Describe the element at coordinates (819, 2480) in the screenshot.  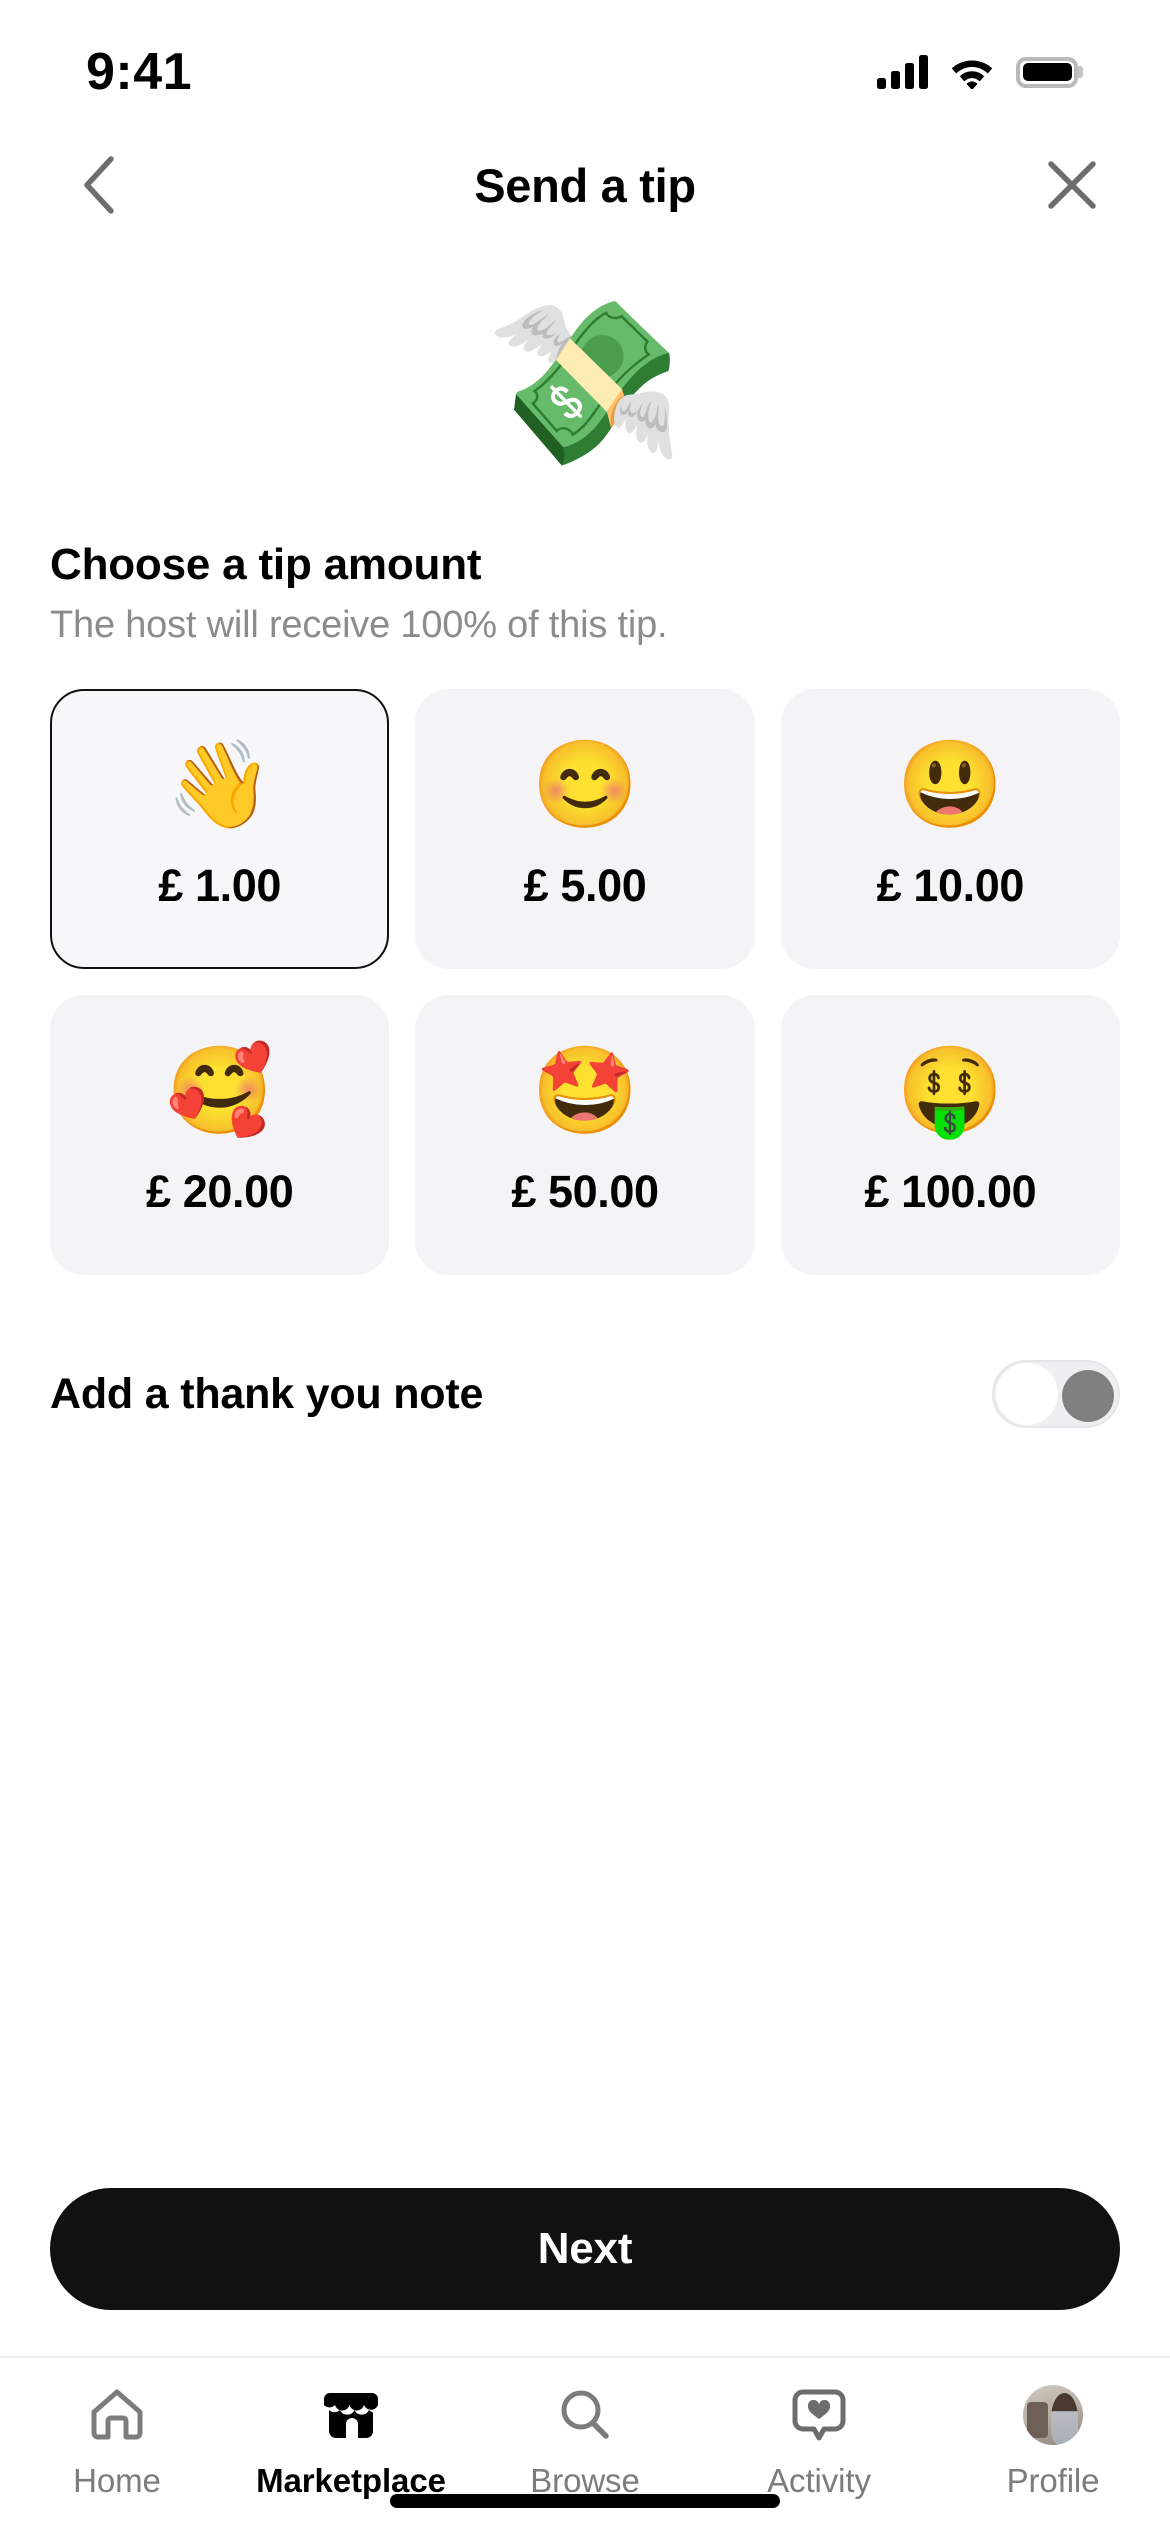
I see `tab-label: Activity` at that location.